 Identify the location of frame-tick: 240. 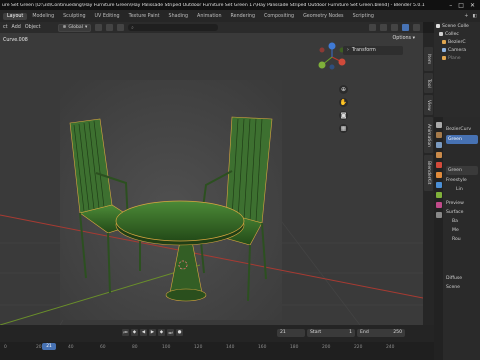
(390, 347).